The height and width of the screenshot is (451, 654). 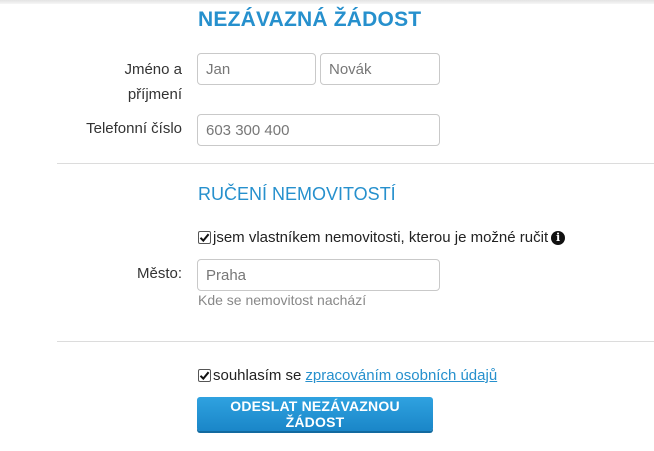 I want to click on name-label: Jméno a příjmení, so click(x=153, y=82).